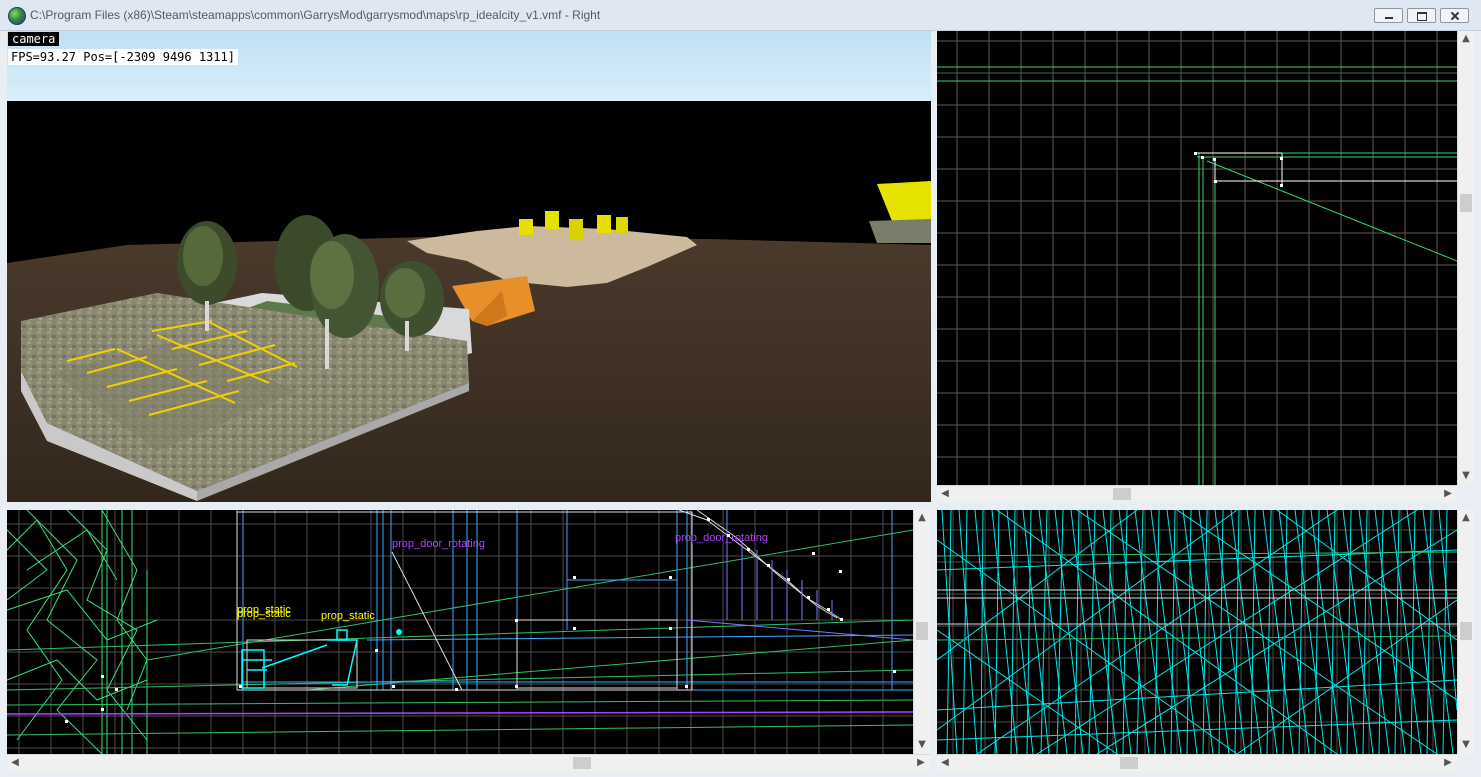 The height and width of the screenshot is (777, 1481). I want to click on yellow-cube, so click(526, 227).